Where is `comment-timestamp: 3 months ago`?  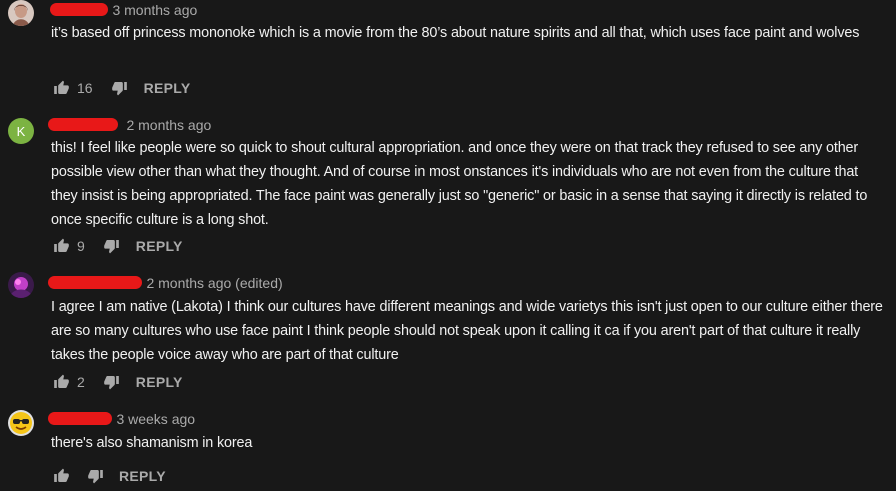 comment-timestamp: 3 months ago is located at coordinates (154, 10).